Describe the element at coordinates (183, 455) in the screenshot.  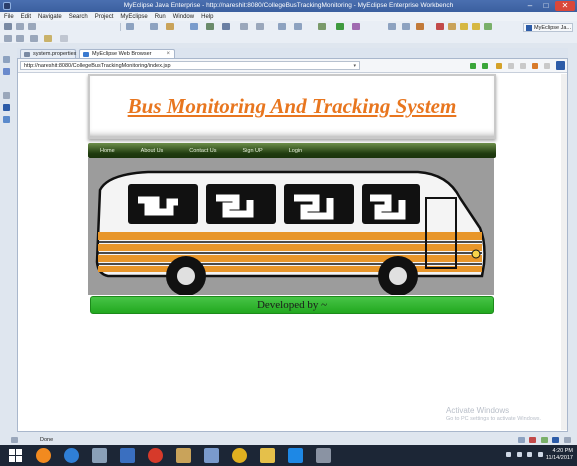
I see `media-icon` at that location.